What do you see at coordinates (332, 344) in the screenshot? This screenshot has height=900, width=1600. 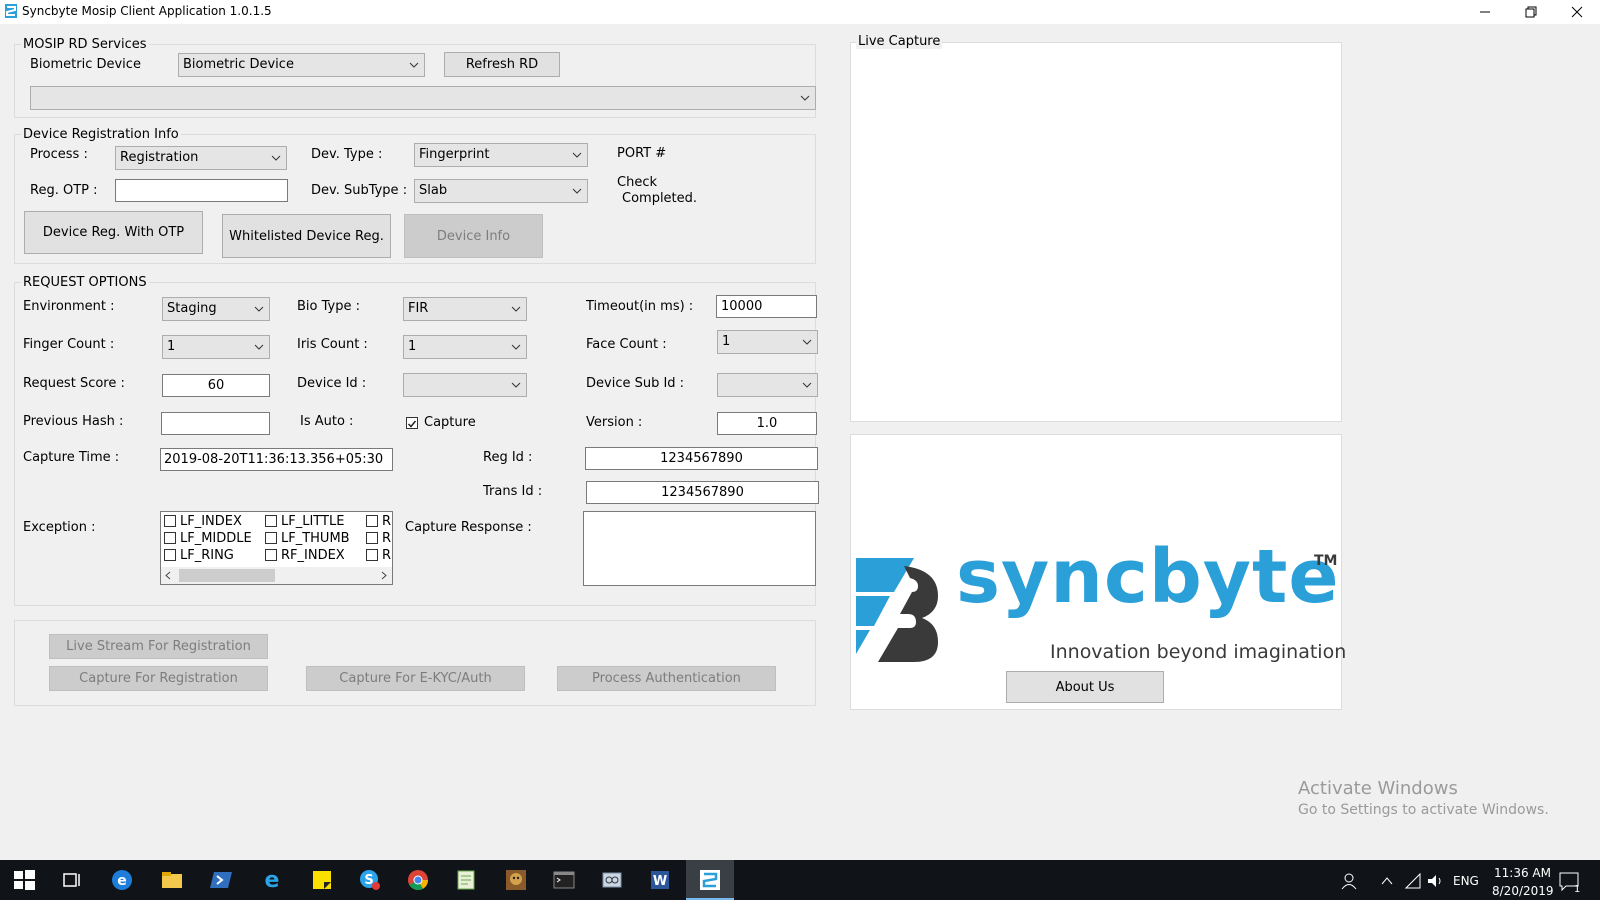 I see `iris-count-label: Iris Count :` at bounding box center [332, 344].